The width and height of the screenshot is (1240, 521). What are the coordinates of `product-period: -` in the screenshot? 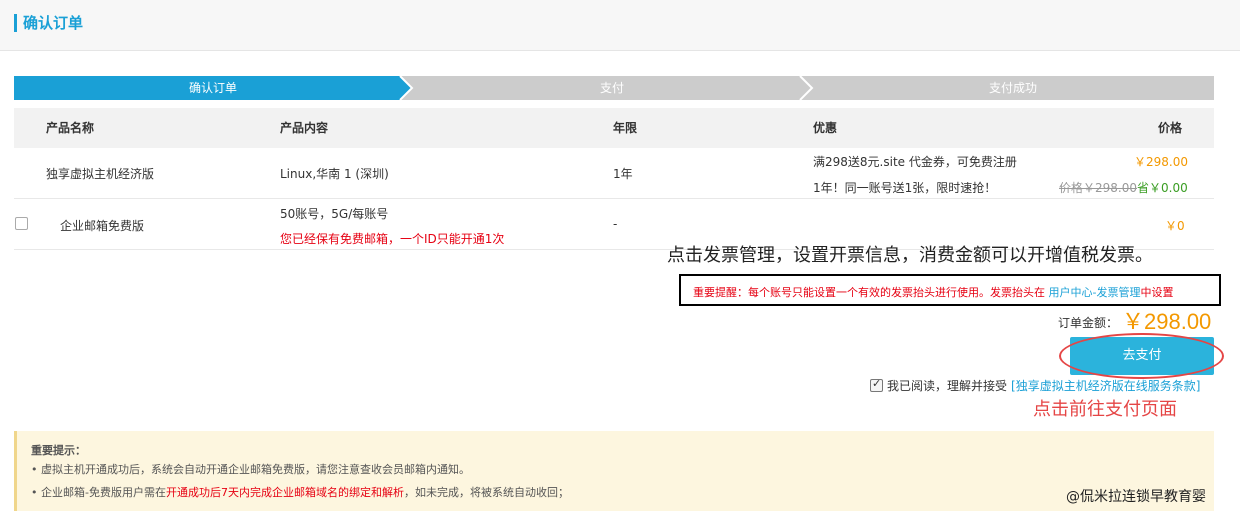 It's located at (615, 224).